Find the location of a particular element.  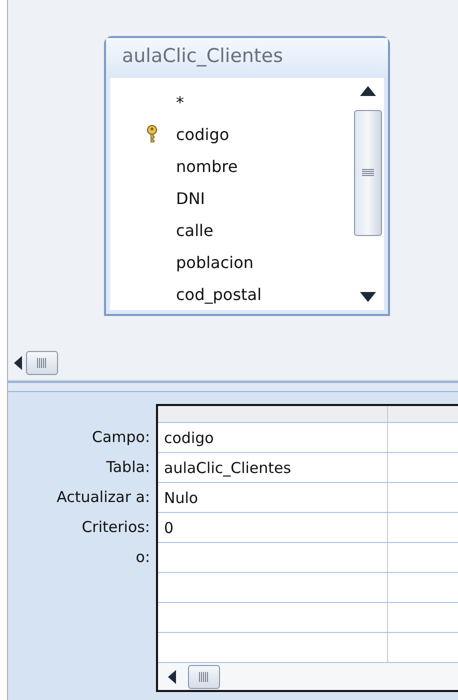

field-name: nombre is located at coordinates (207, 166).